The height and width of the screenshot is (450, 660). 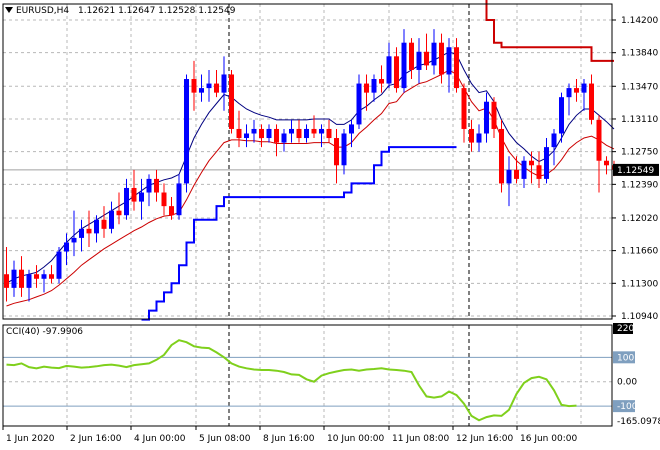 I want to click on time-tick-label: 16 Jun 00:00, so click(x=548, y=439).